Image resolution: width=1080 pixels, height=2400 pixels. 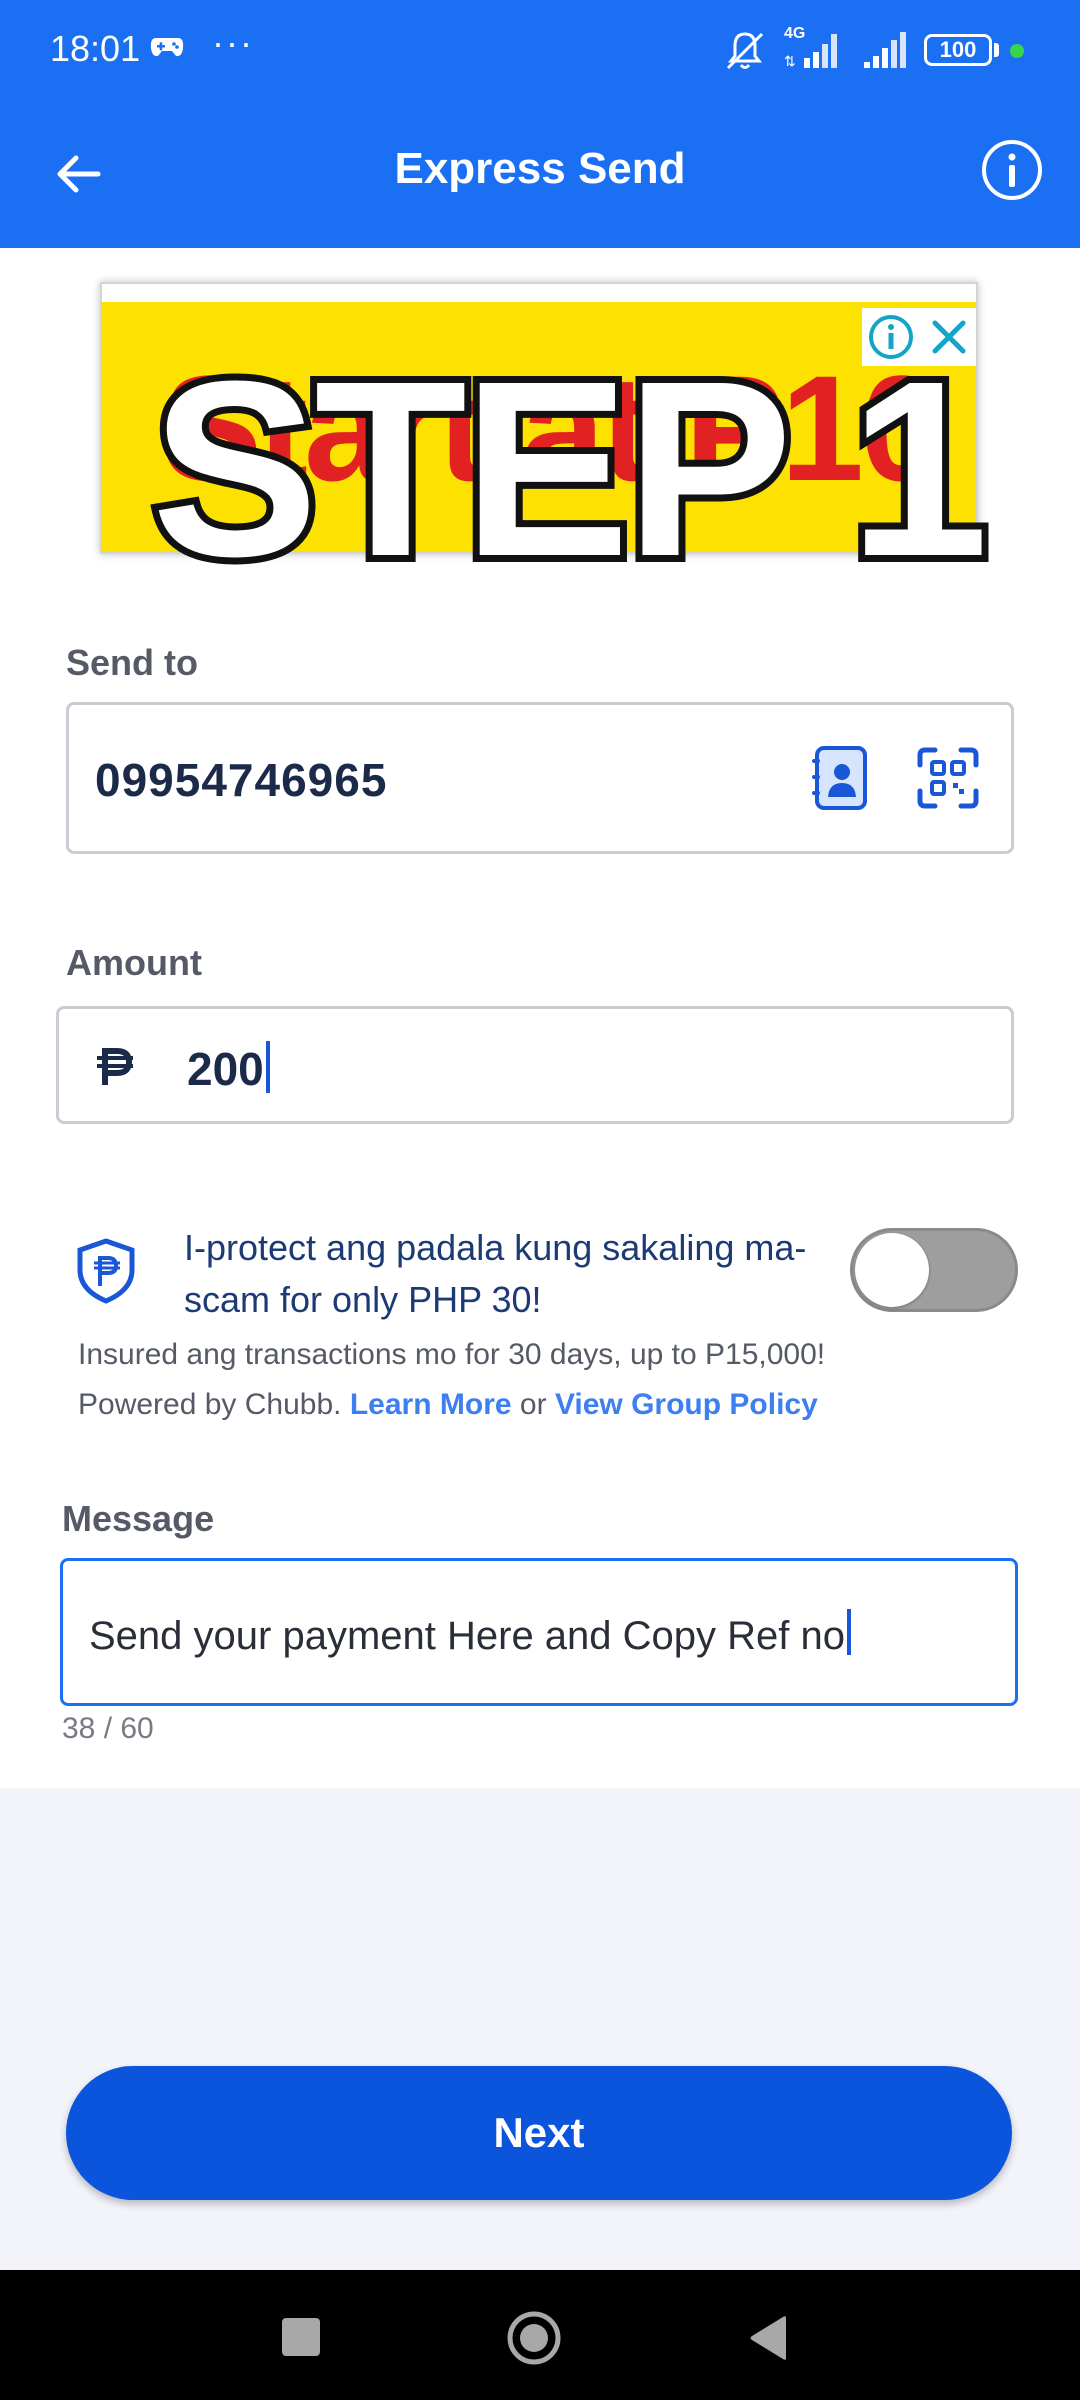 What do you see at coordinates (958, 50) in the screenshot?
I see `battery-icon: 100` at bounding box center [958, 50].